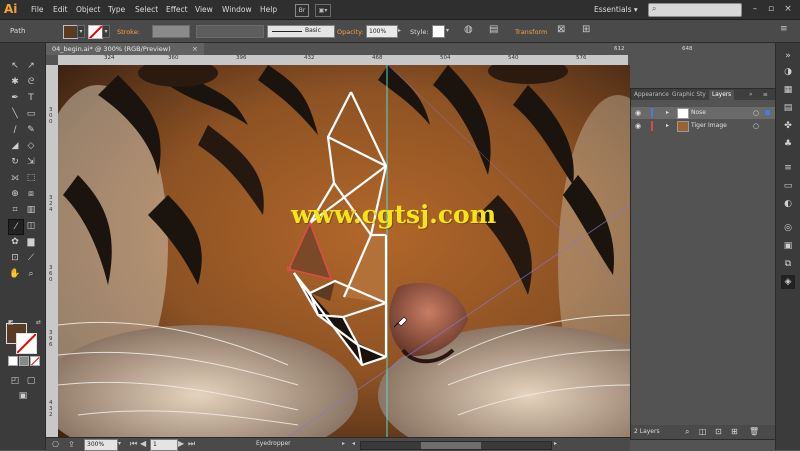  Describe the element at coordinates (191, 444) in the screenshot. I see `last-artboard-icon: ⏭` at that location.